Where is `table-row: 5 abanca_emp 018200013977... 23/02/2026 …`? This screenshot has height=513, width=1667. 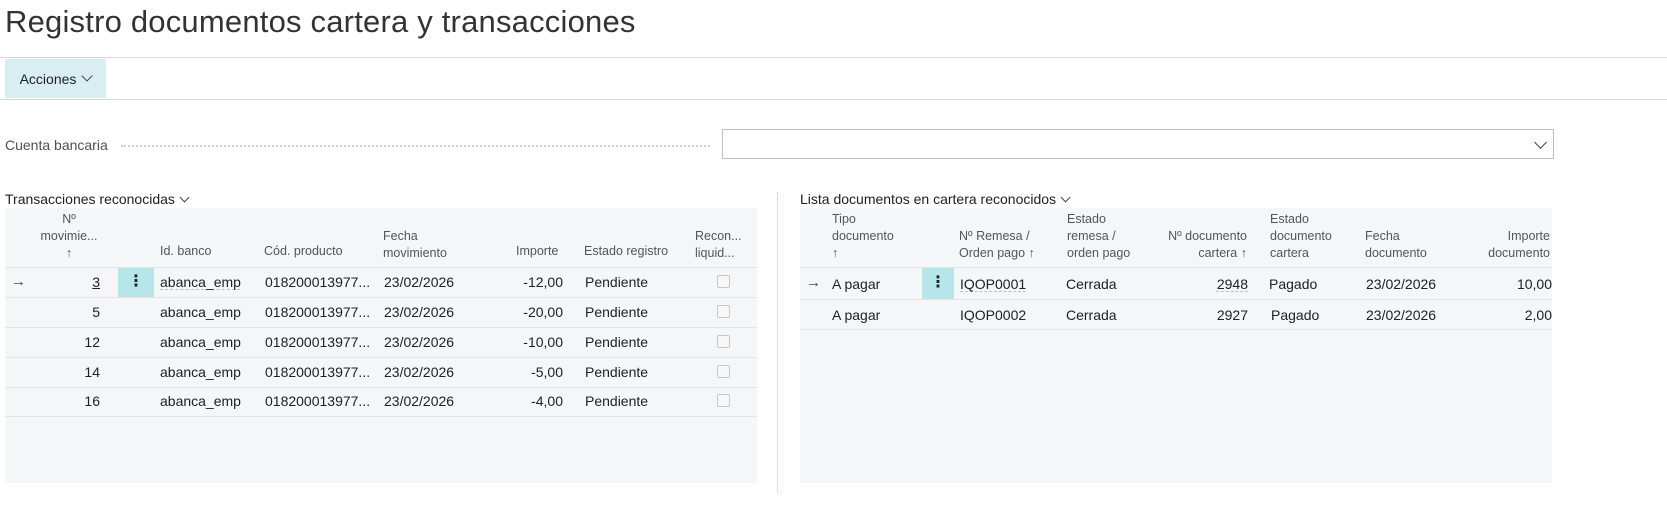 table-row: 5 abanca_emp 018200013977... 23/02/2026 … is located at coordinates (381, 313).